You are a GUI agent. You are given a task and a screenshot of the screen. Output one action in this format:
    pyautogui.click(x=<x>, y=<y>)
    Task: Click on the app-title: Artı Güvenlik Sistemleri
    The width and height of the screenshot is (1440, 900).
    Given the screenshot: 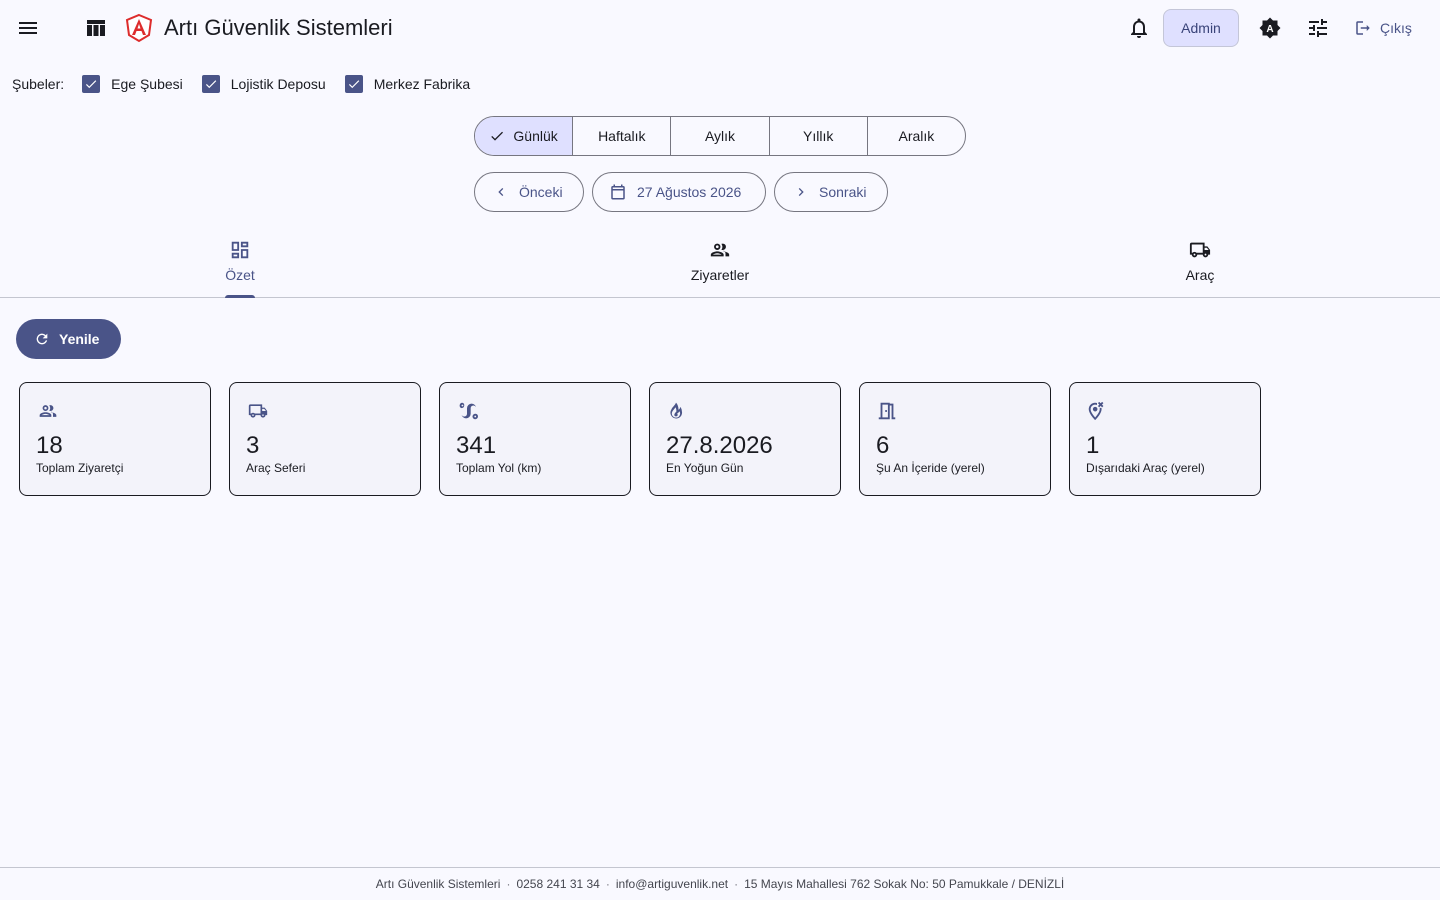 What is the action you would take?
    pyautogui.click(x=278, y=27)
    